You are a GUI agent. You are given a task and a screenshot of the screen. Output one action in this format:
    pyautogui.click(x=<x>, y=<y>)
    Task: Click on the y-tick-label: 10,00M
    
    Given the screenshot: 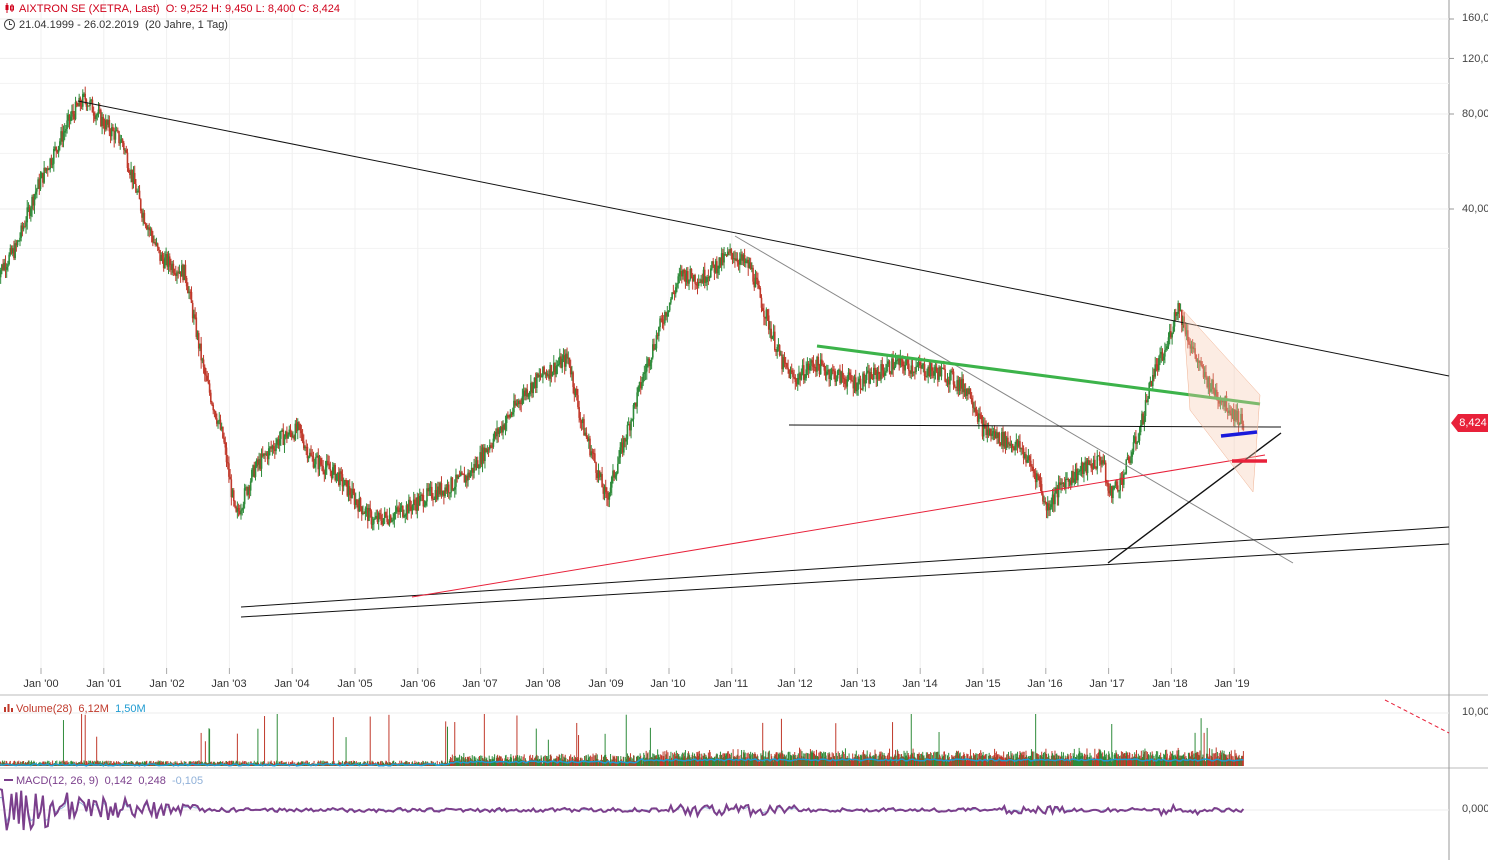 What is the action you would take?
    pyautogui.click(x=1475, y=712)
    